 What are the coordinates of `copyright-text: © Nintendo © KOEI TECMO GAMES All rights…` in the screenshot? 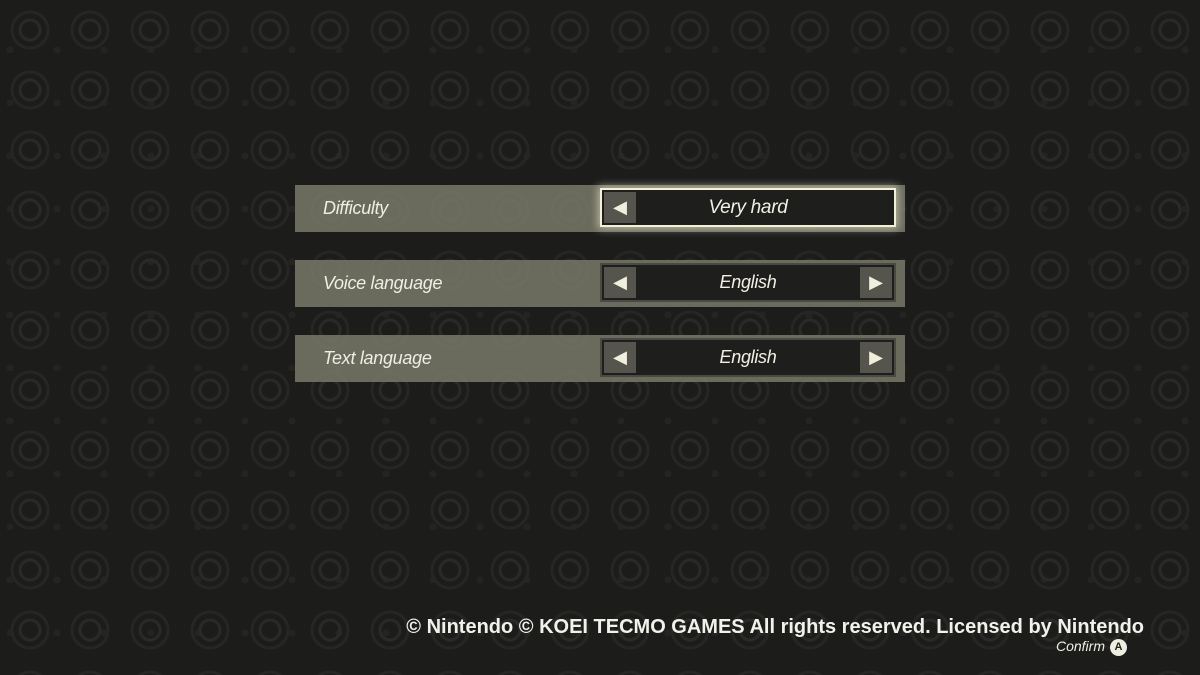 It's located at (775, 627).